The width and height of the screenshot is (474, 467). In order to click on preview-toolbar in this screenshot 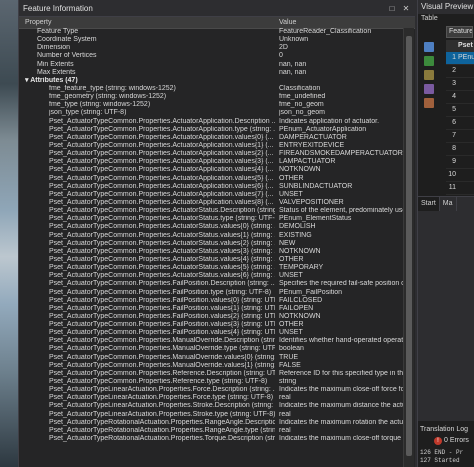, I will do `click(431, 75)`.